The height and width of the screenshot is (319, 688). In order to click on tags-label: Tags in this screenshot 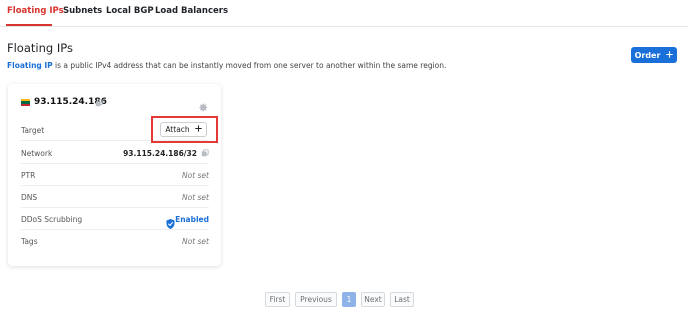, I will do `click(29, 241)`.